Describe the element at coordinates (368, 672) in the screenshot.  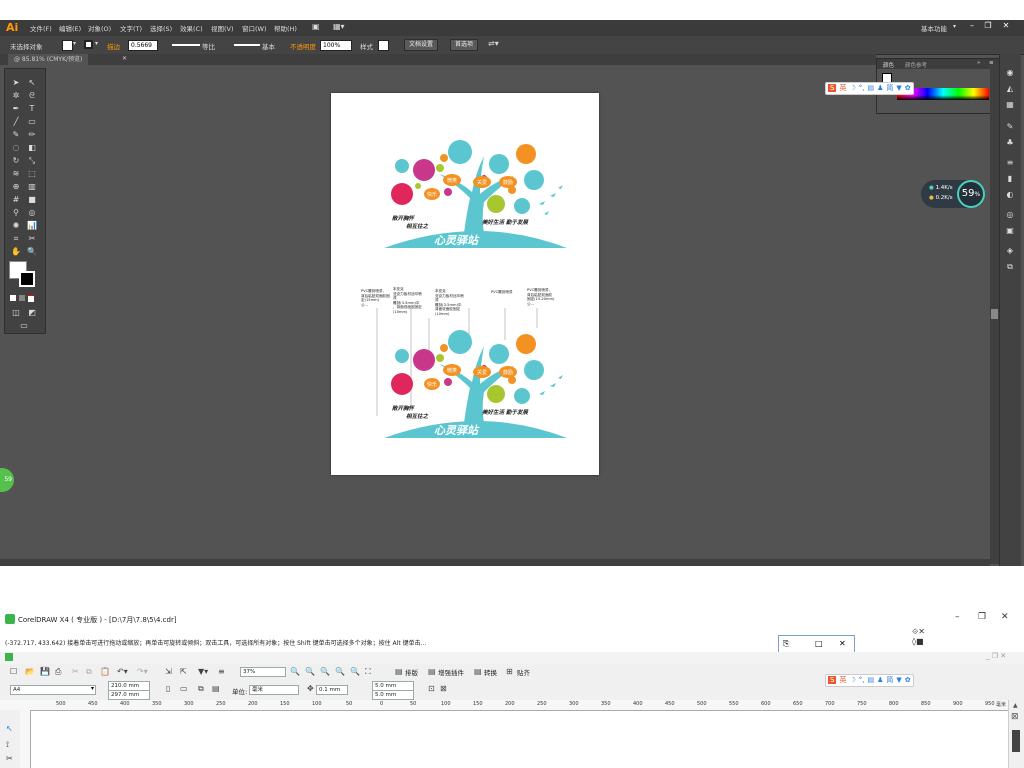
I see `fit-width-icon: ⛶` at that location.